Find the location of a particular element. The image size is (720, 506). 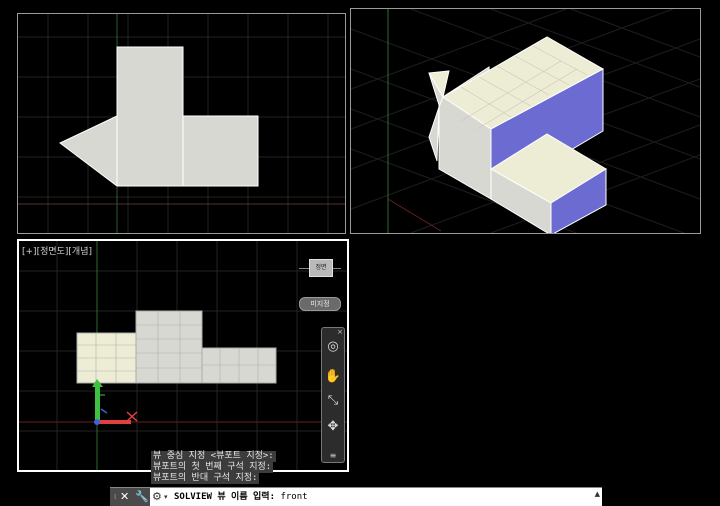

chevron-down-icon: ▾ is located at coordinates (166, 497).